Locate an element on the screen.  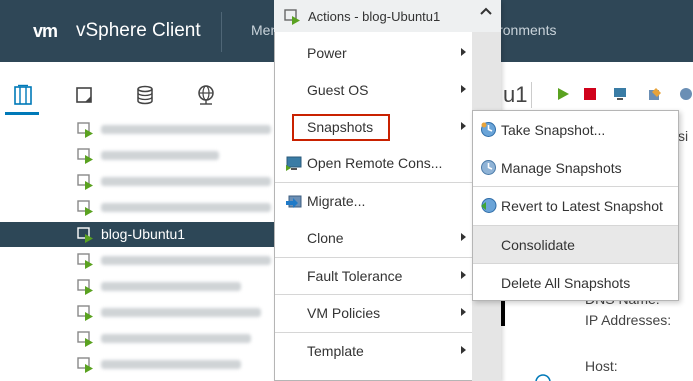
submenu-item-consolidate: Consolidate is located at coordinates (575, 244).